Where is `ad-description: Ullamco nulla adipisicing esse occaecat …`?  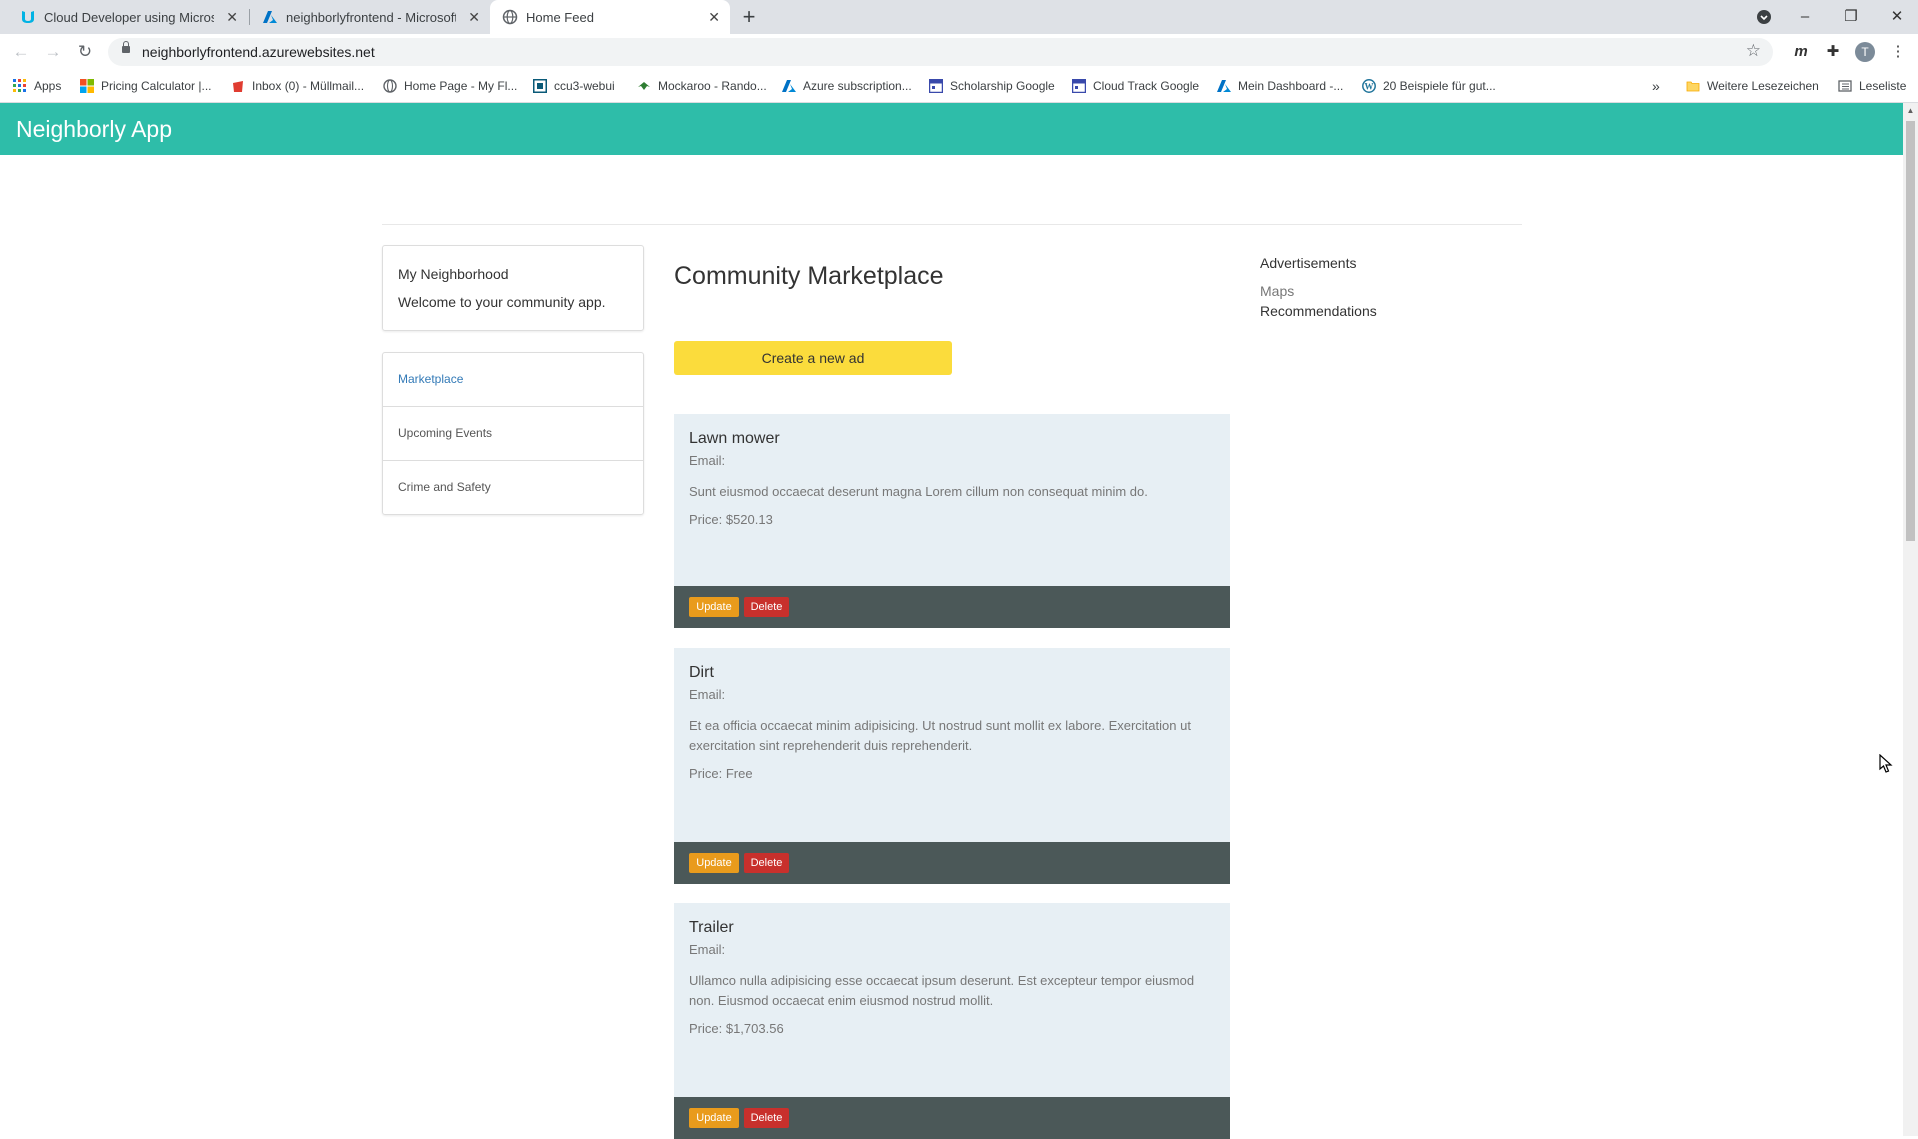
ad-description: Ullamco nulla adipisicing esse occaecat … is located at coordinates (942, 990).